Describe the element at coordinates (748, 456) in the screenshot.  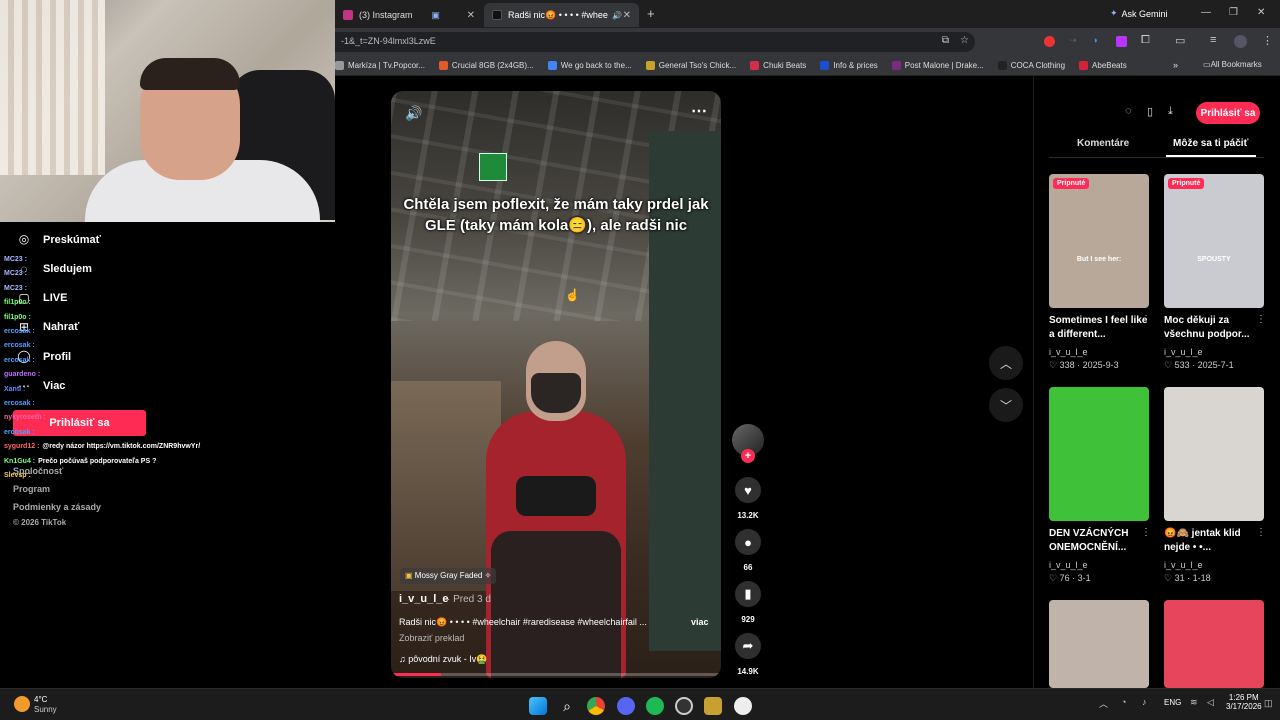
I see `follow-plus-icon: +` at that location.